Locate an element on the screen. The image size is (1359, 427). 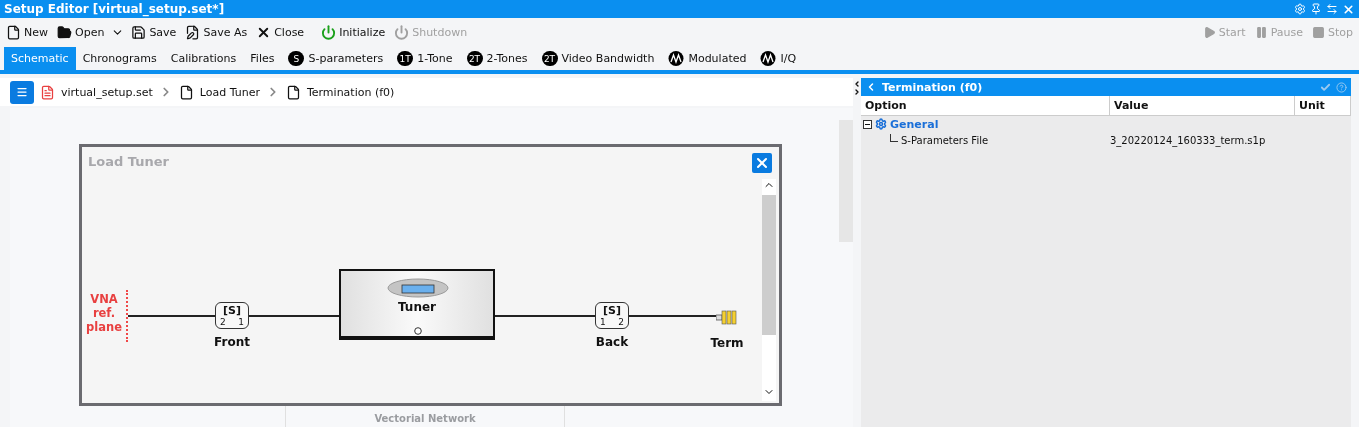
expander-toggle is located at coordinates (867, 124).